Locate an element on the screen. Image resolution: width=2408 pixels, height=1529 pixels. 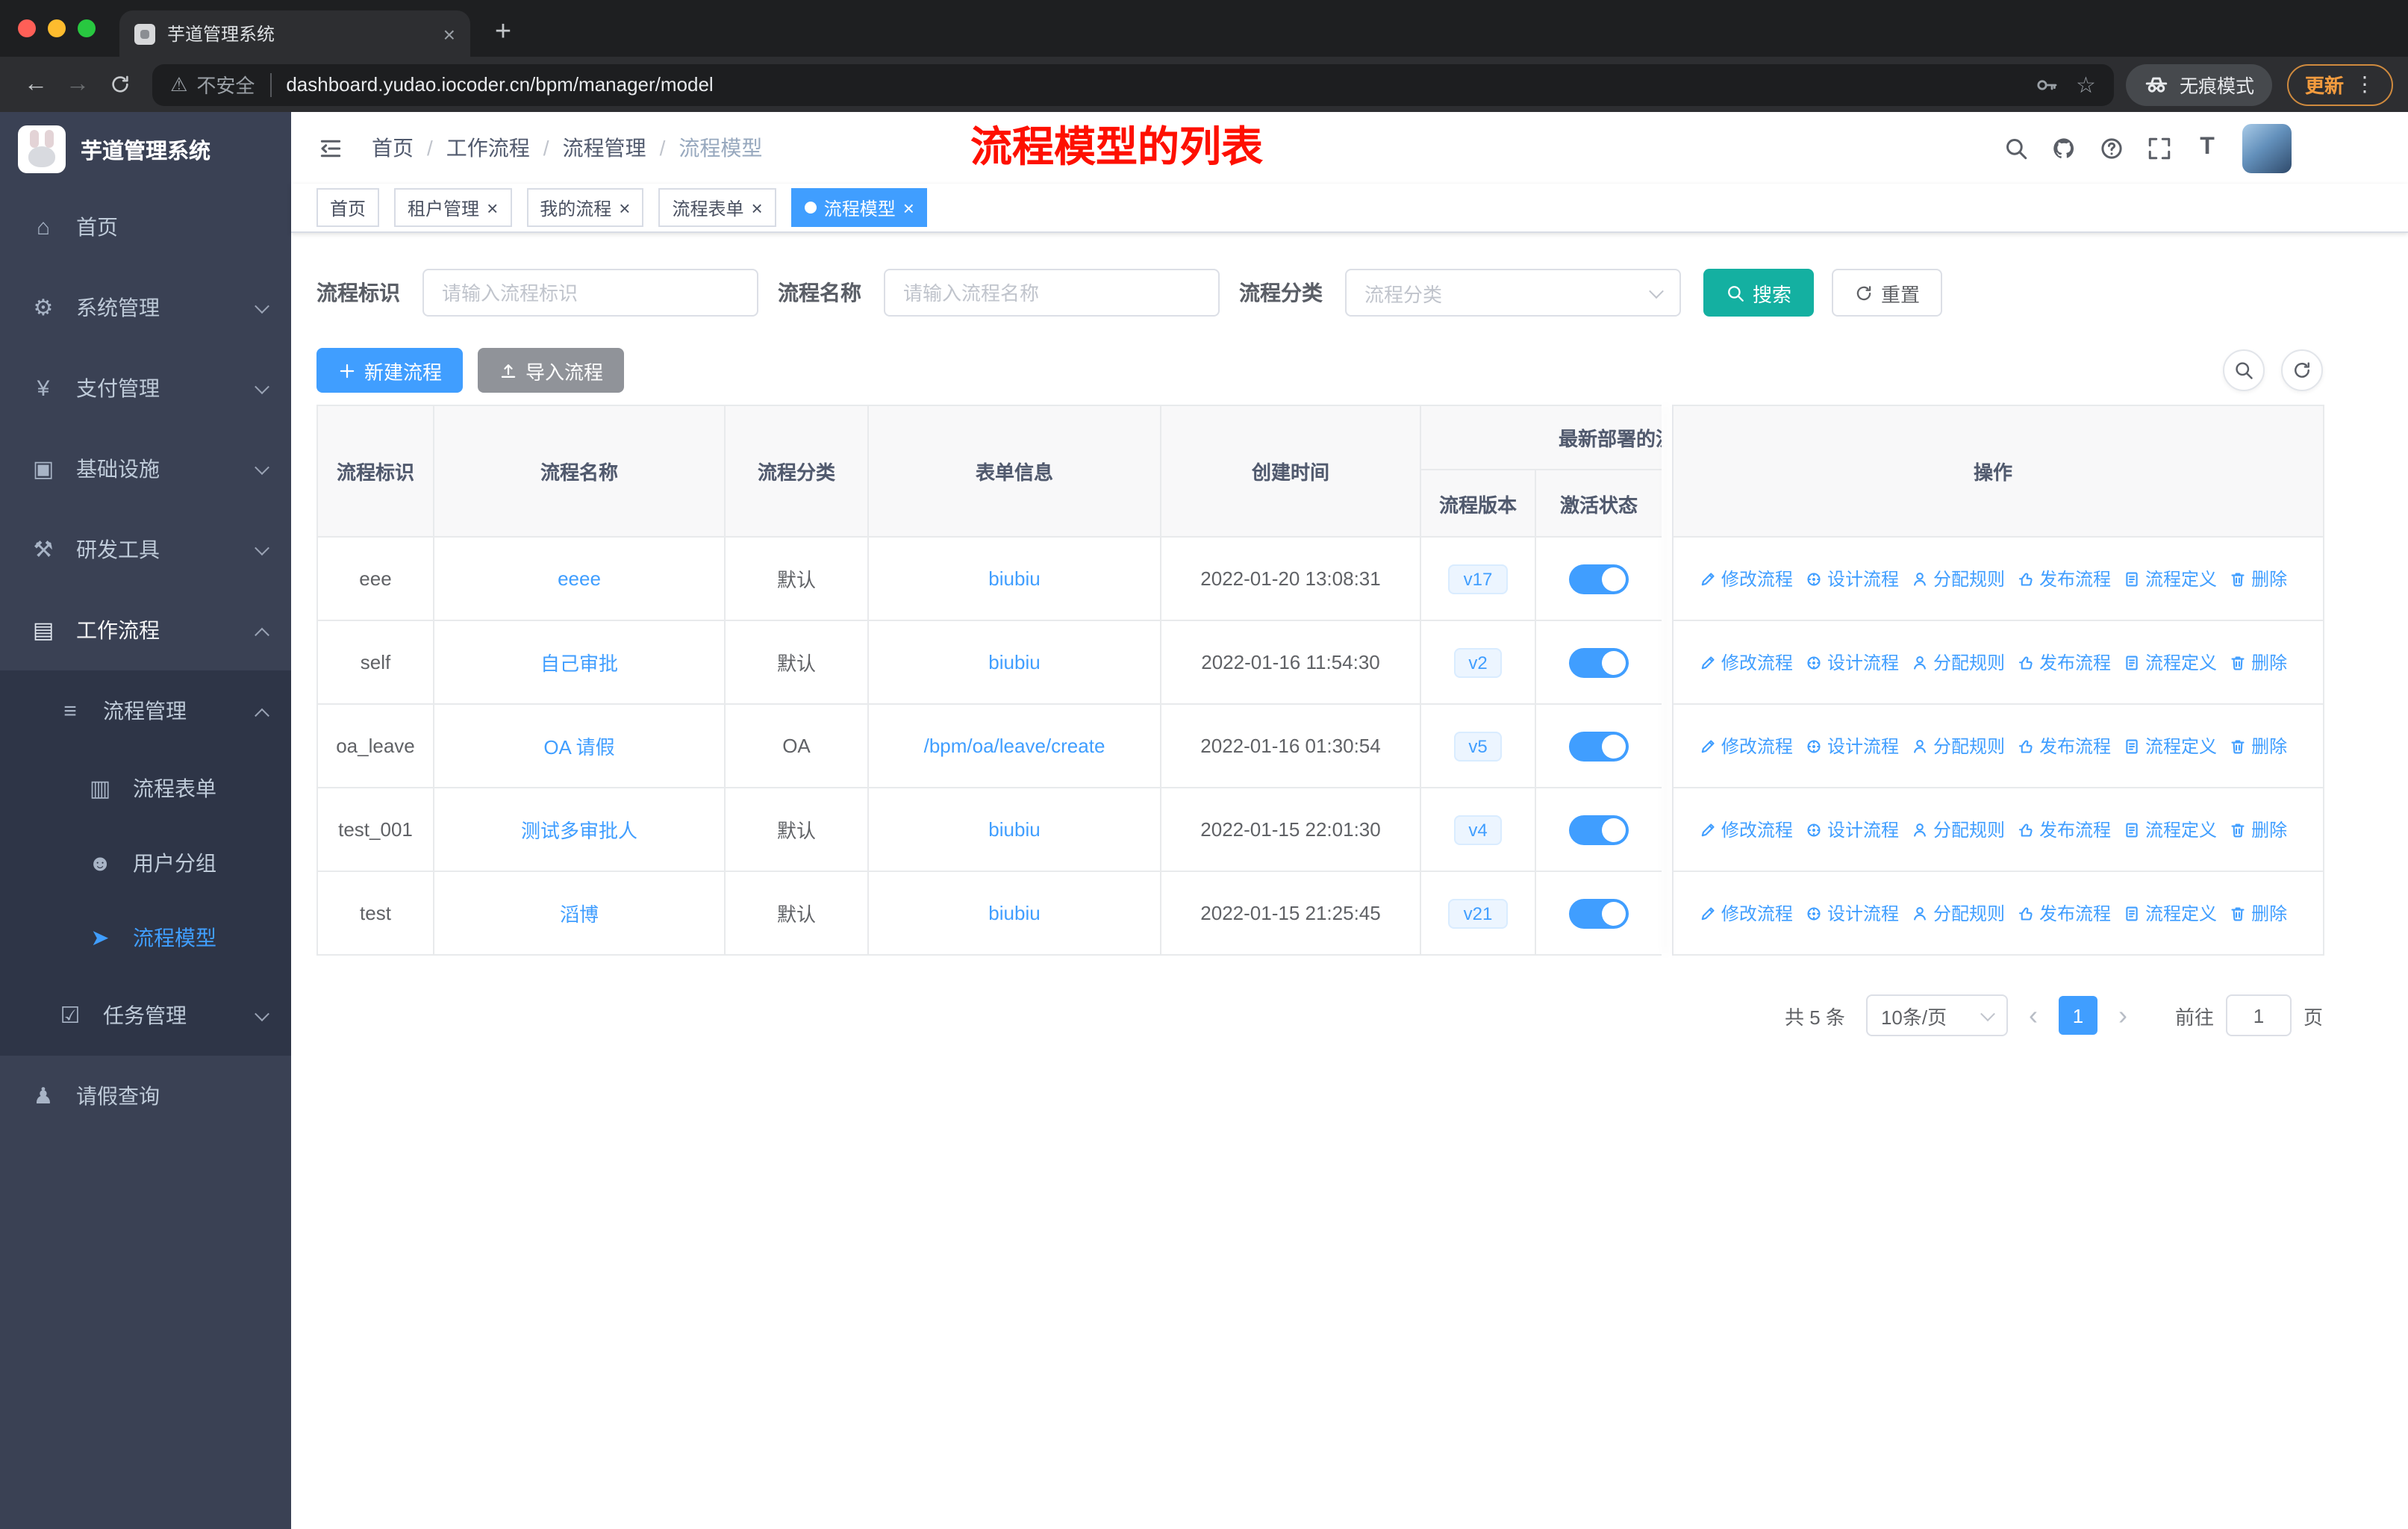
reset-button: 重置 is located at coordinates (1887, 293).